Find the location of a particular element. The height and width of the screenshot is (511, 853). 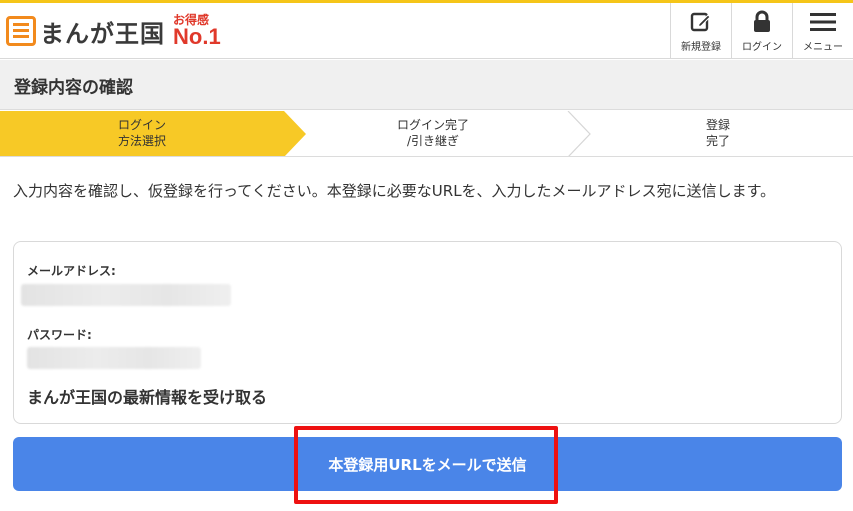

nav-menu: メニュー is located at coordinates (822, 31).